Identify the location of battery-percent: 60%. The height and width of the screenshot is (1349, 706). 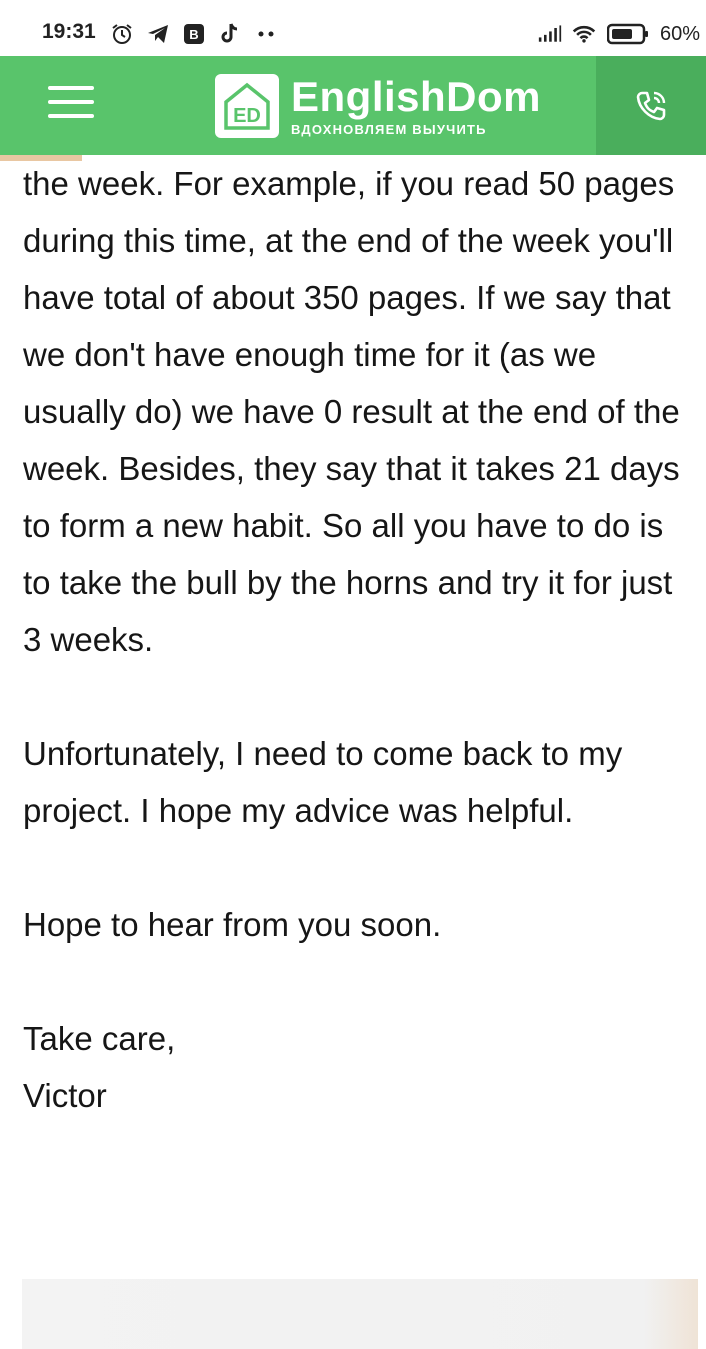
(679, 33).